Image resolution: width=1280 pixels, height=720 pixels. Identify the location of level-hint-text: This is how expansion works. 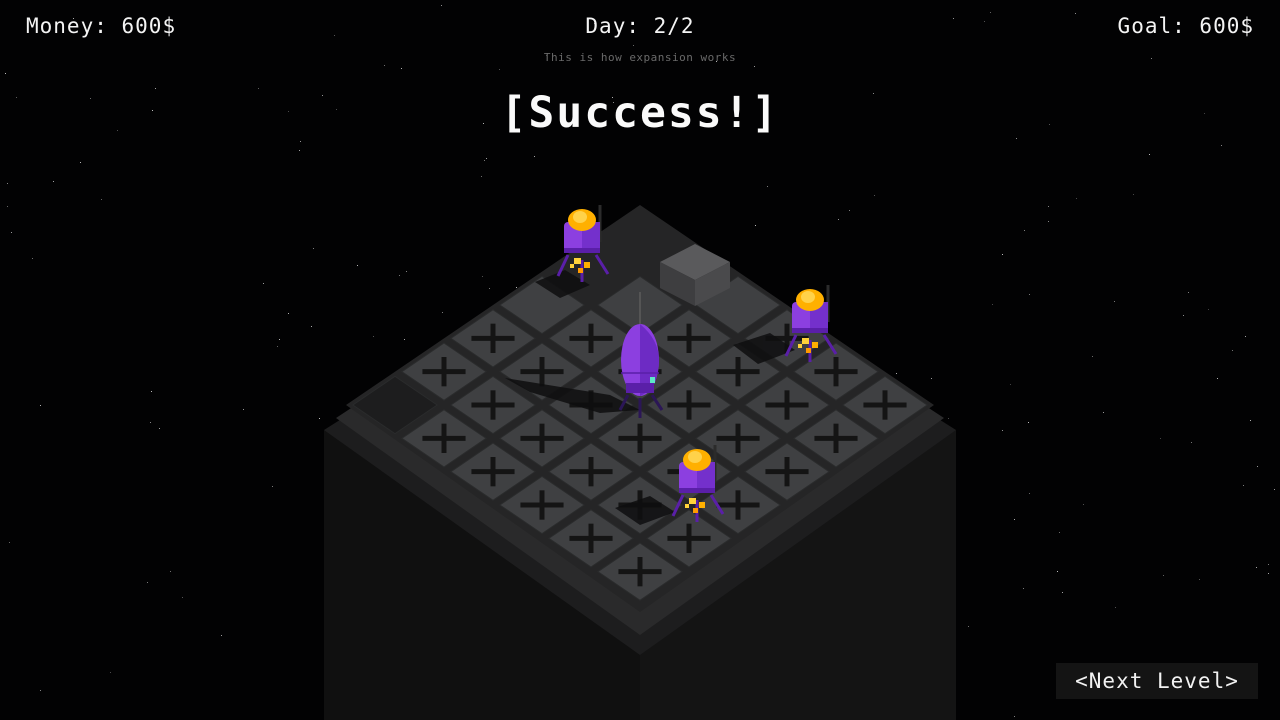
(640, 57).